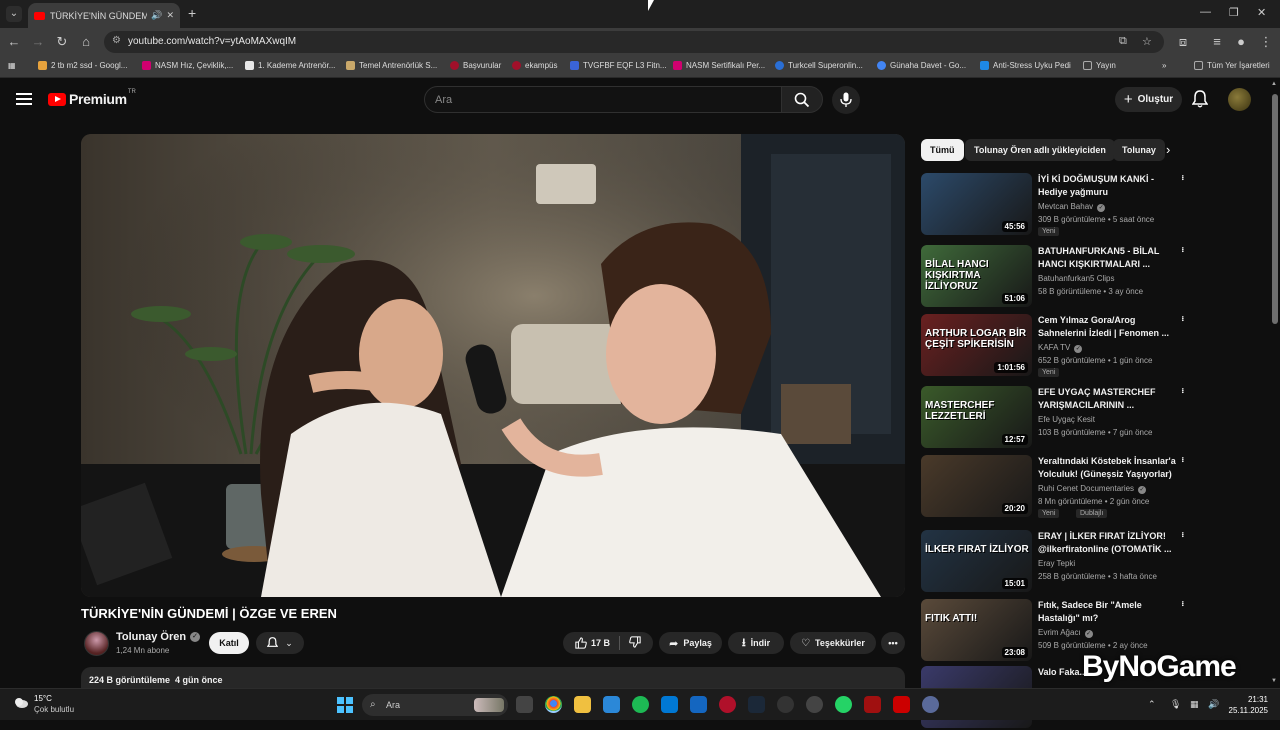 Image resolution: width=1280 pixels, height=730 pixels. Describe the element at coordinates (976, 486) in the screenshot. I see `video-thumbnail: 20:20` at that location.